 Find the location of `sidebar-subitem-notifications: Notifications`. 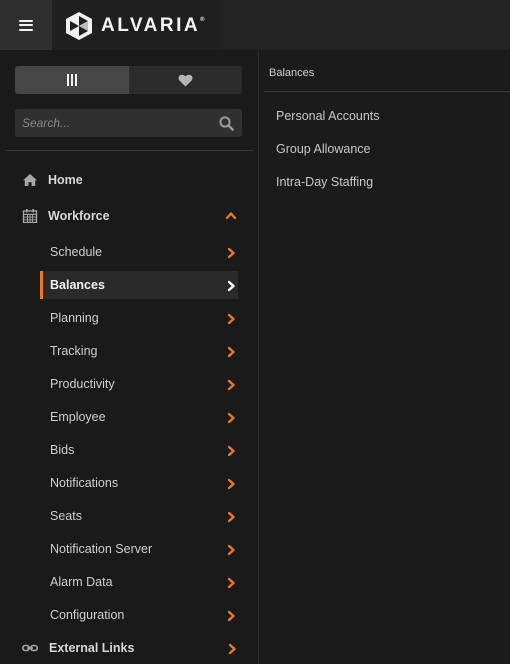

sidebar-subitem-notifications: Notifications is located at coordinates (139, 483).